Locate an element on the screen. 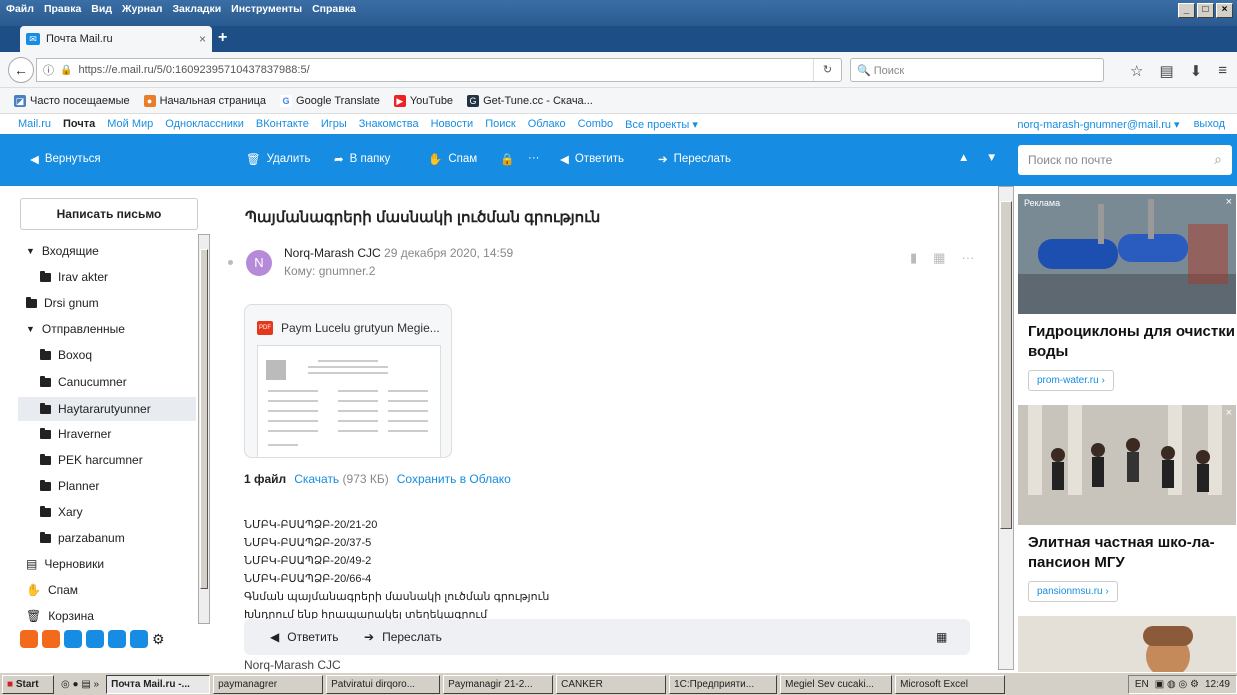  portal-link-moy-mir: Мой Мир is located at coordinates (130, 124).